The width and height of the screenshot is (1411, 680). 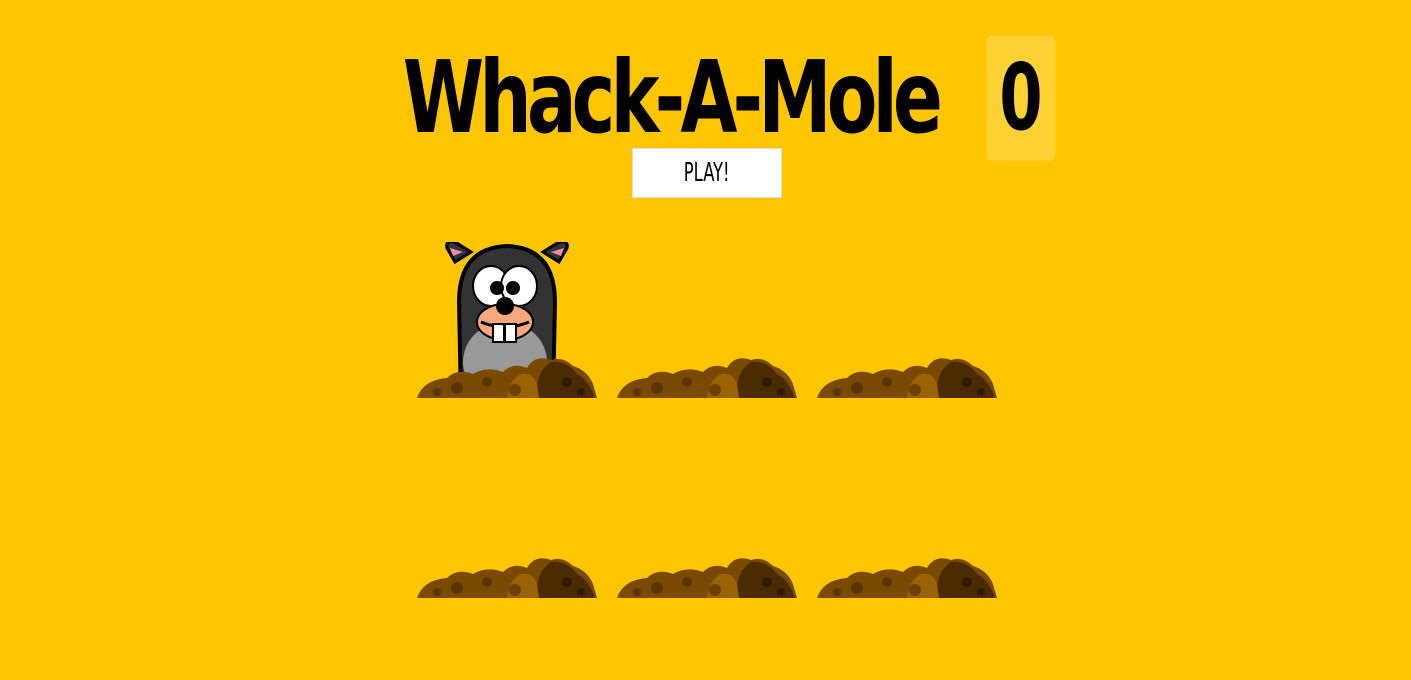 I want to click on score-display: 0, so click(x=1021, y=98).